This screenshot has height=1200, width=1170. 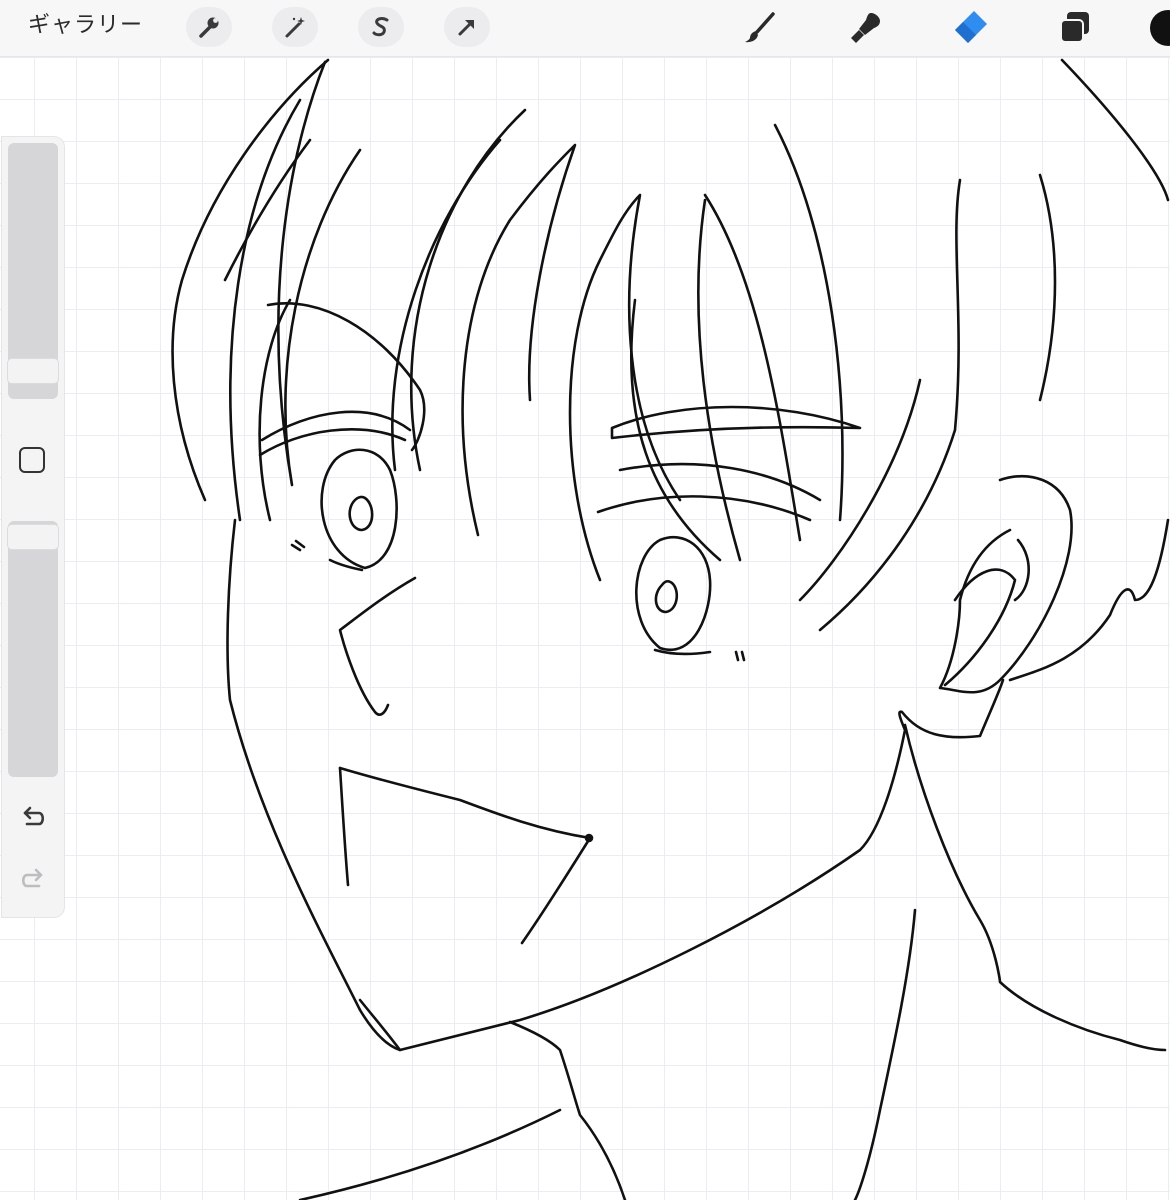 I want to click on eraser-tool-button, so click(x=970, y=28).